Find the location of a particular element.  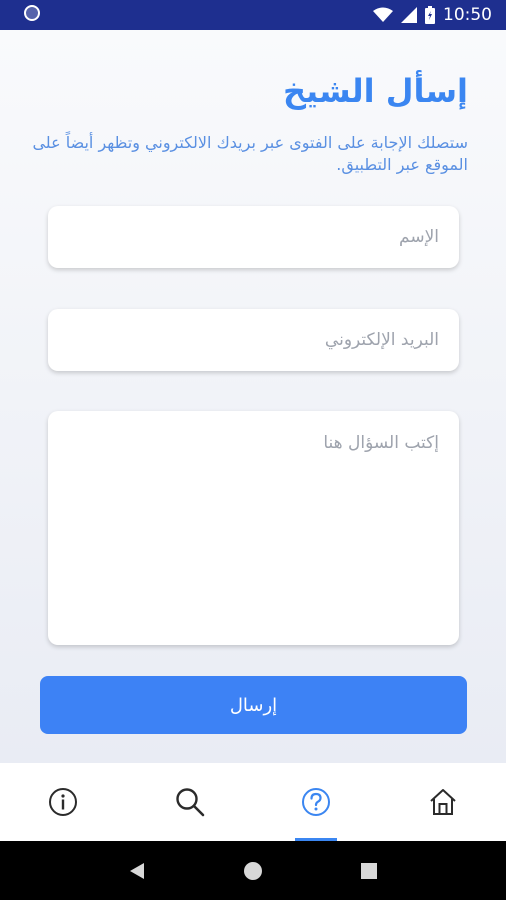

name-input: الإسم is located at coordinates (253, 237).